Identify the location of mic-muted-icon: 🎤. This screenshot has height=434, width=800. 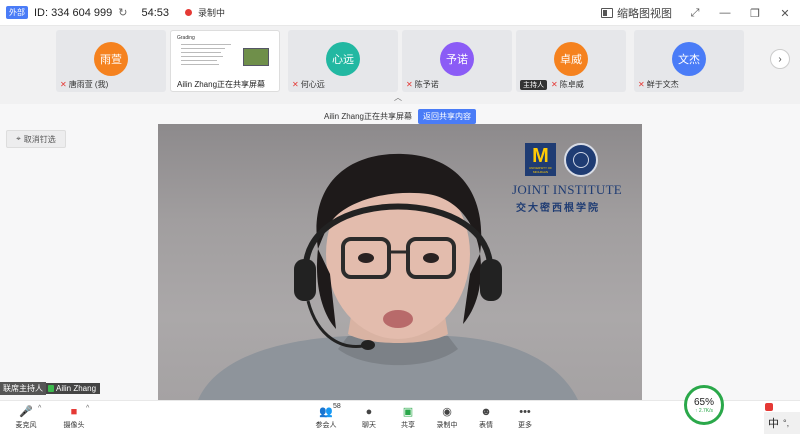
(26, 412).